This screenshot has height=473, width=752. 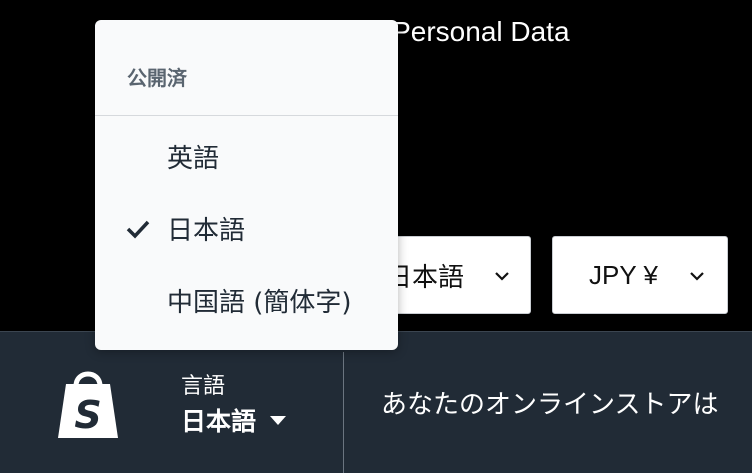 I want to click on language-option-chinese-simplified: 中国語 (簡体字), so click(x=259, y=300).